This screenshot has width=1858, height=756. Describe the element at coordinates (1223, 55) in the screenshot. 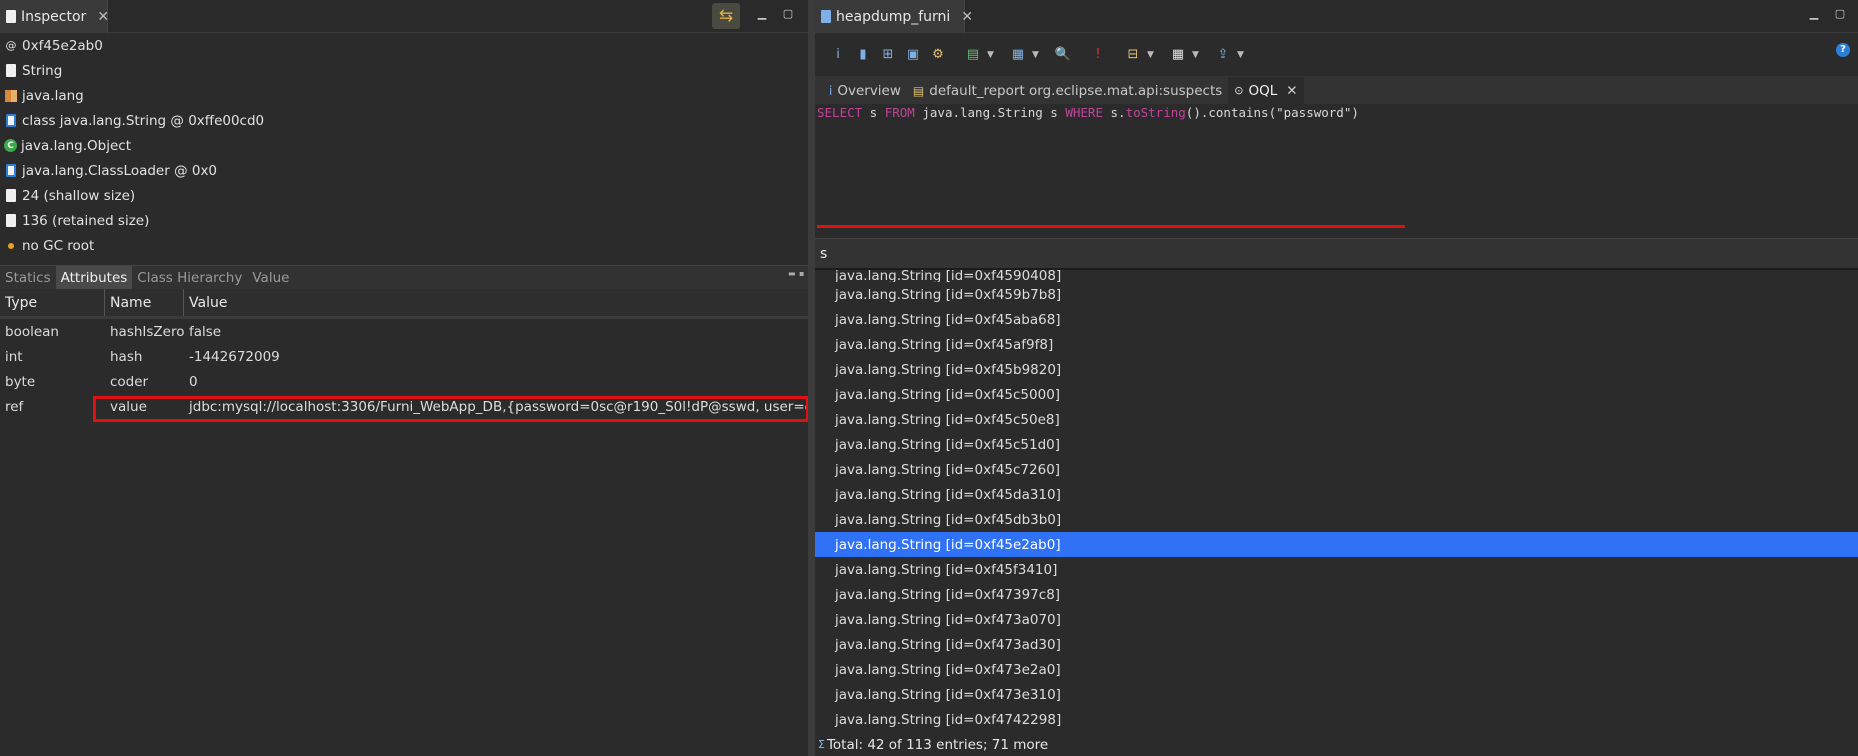

I see `export-icon: ⇪` at that location.